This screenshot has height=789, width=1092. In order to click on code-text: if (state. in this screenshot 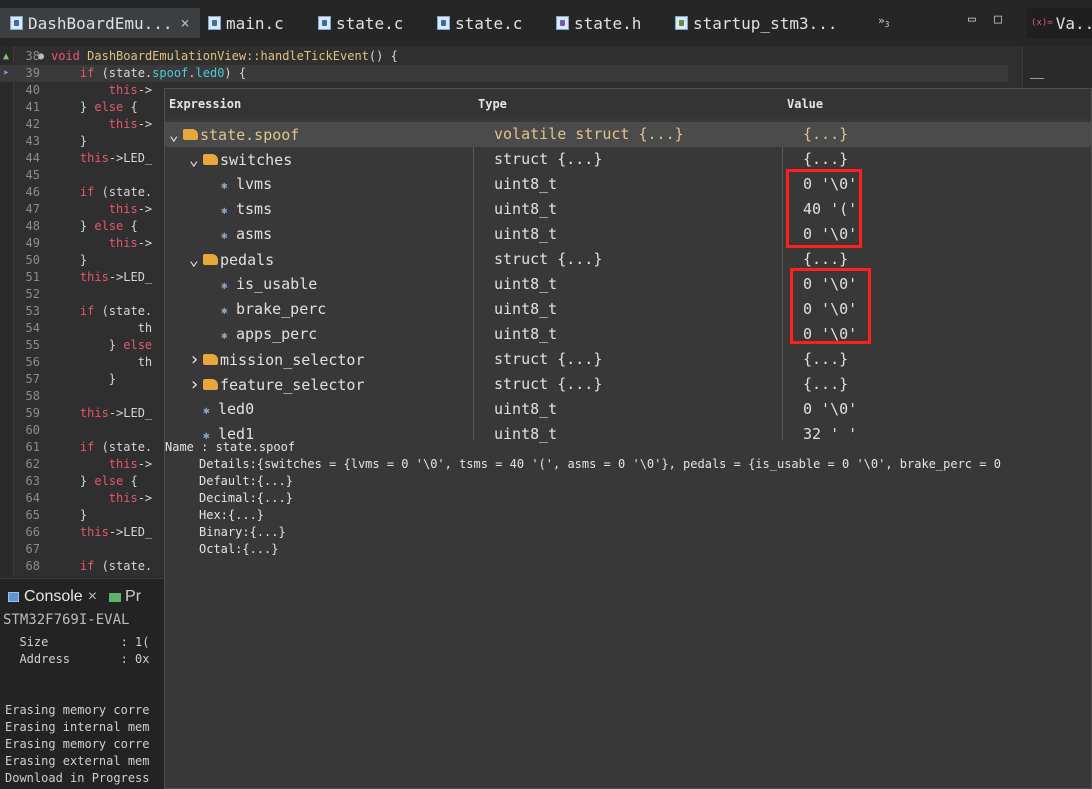, I will do `click(116, 447)`.